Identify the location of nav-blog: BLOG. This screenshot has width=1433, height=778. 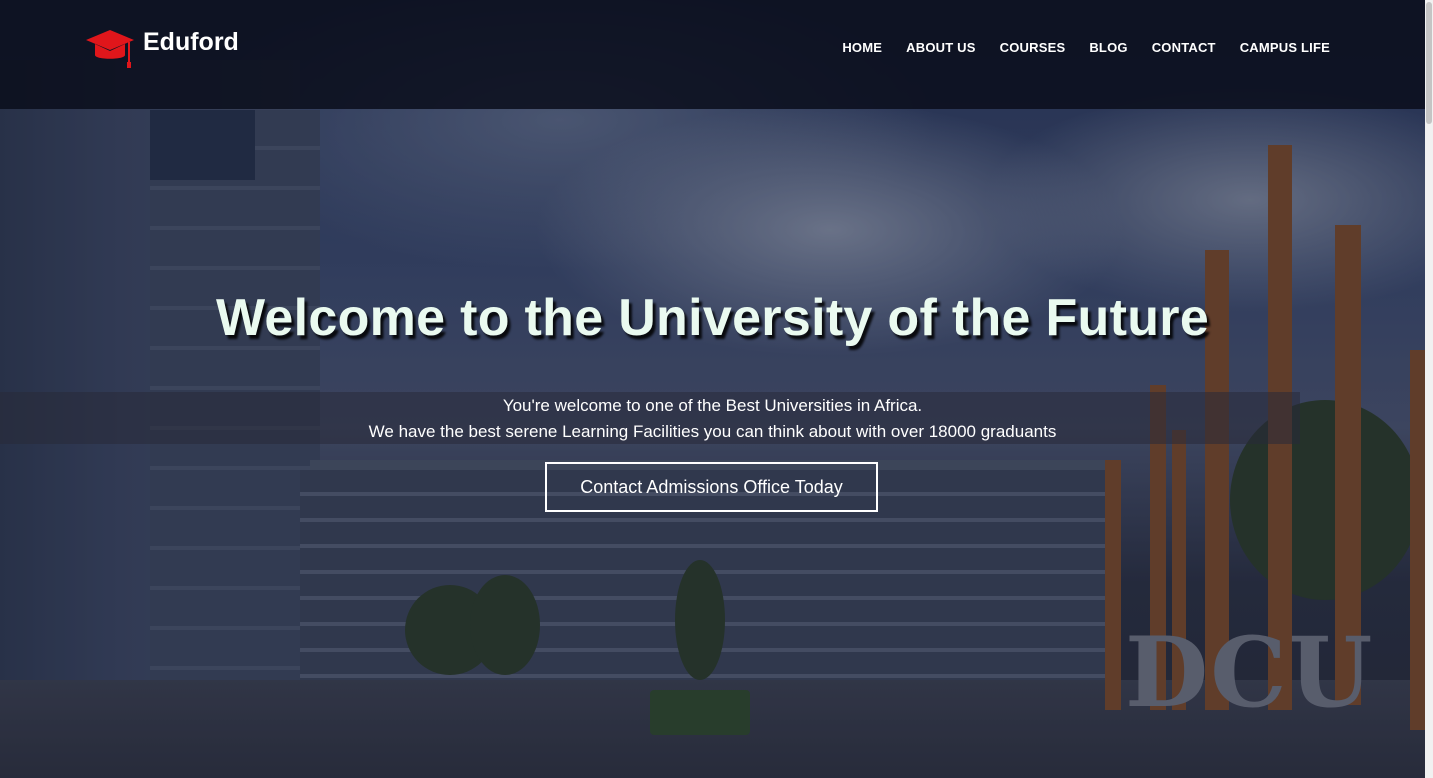
(1108, 47).